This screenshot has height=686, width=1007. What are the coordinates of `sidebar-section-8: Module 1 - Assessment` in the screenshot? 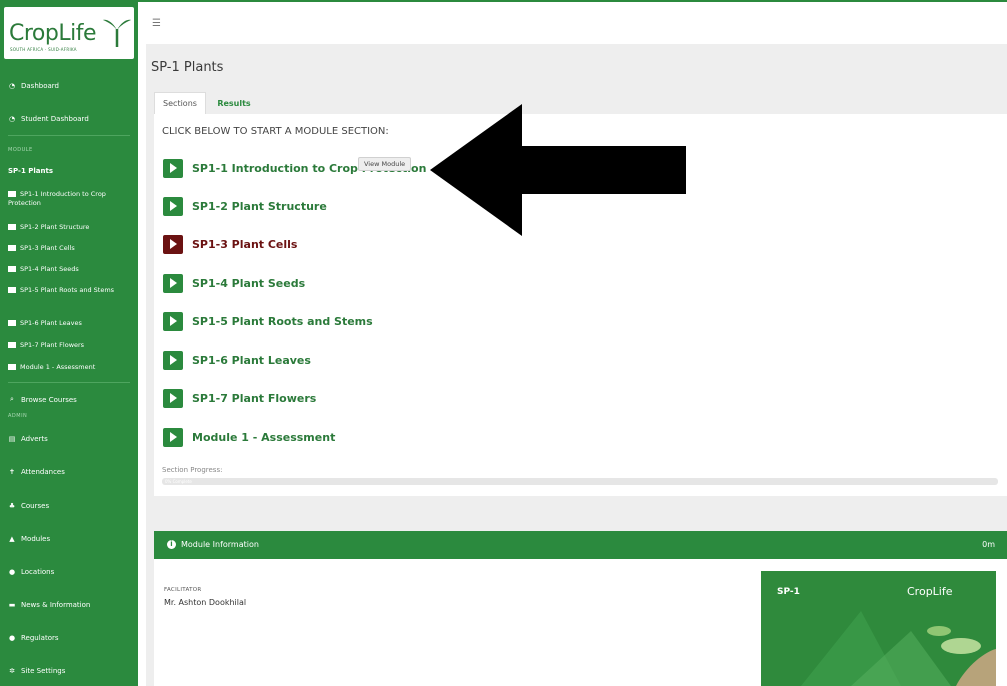 It's located at (70, 367).